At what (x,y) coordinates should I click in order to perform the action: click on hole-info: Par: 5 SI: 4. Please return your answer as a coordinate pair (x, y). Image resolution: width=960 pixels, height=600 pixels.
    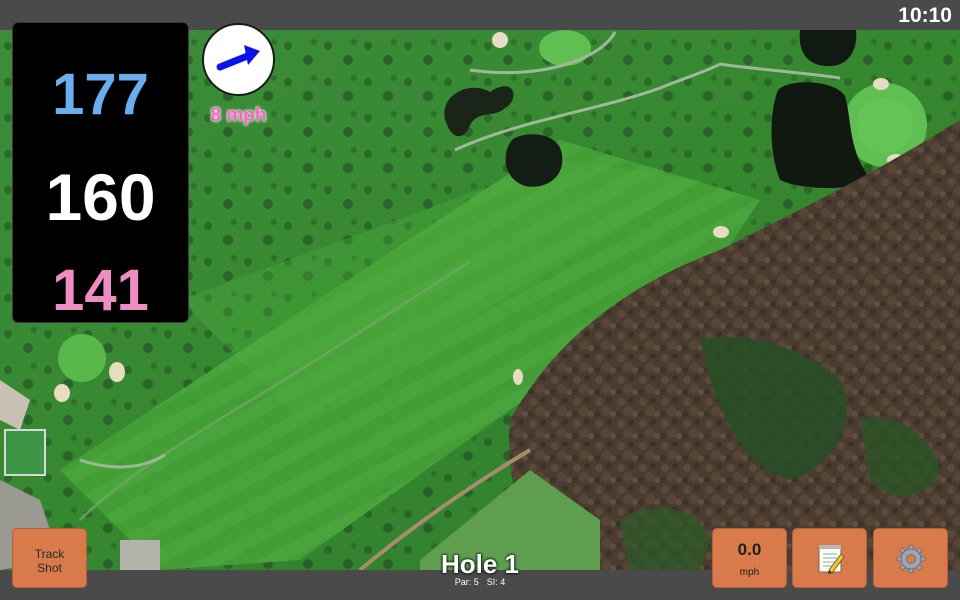
    Looking at the image, I should click on (480, 582).